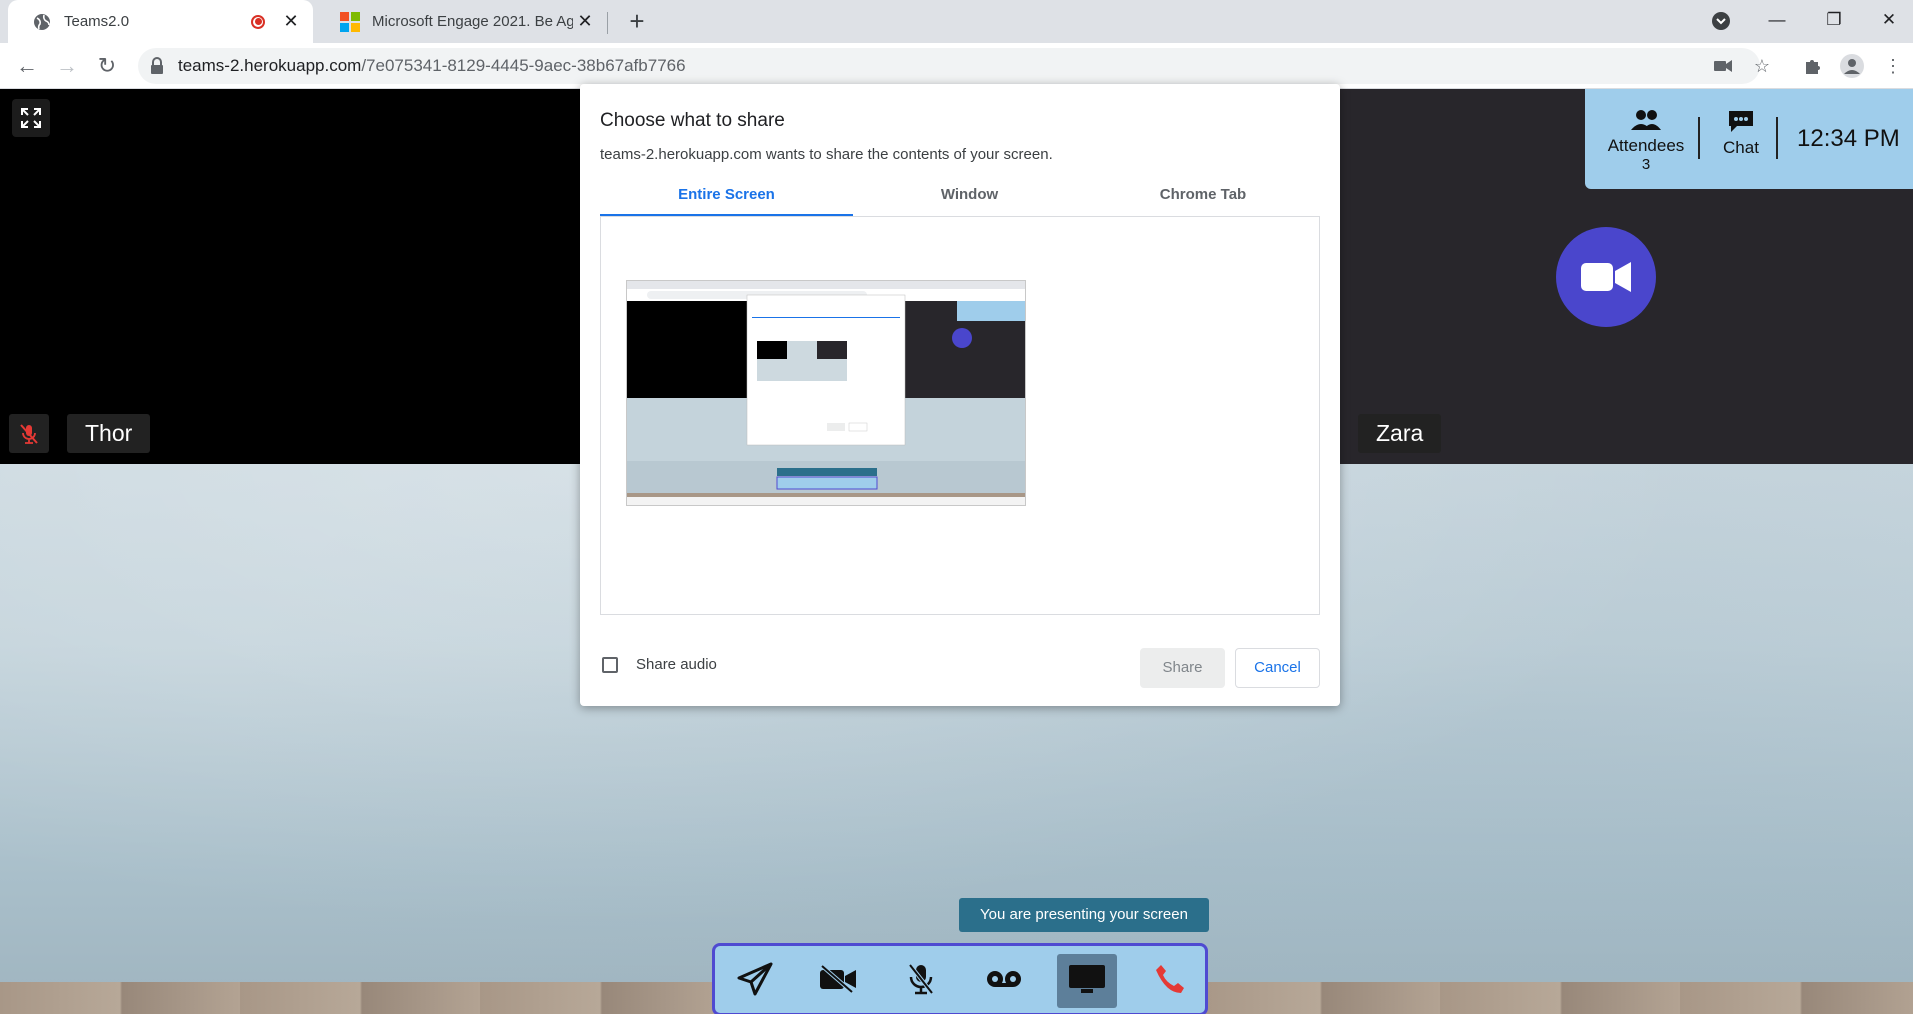 The width and height of the screenshot is (1913, 1014). What do you see at coordinates (1893, 66) in the screenshot?
I see `more-menu-icon: ⋮` at bounding box center [1893, 66].